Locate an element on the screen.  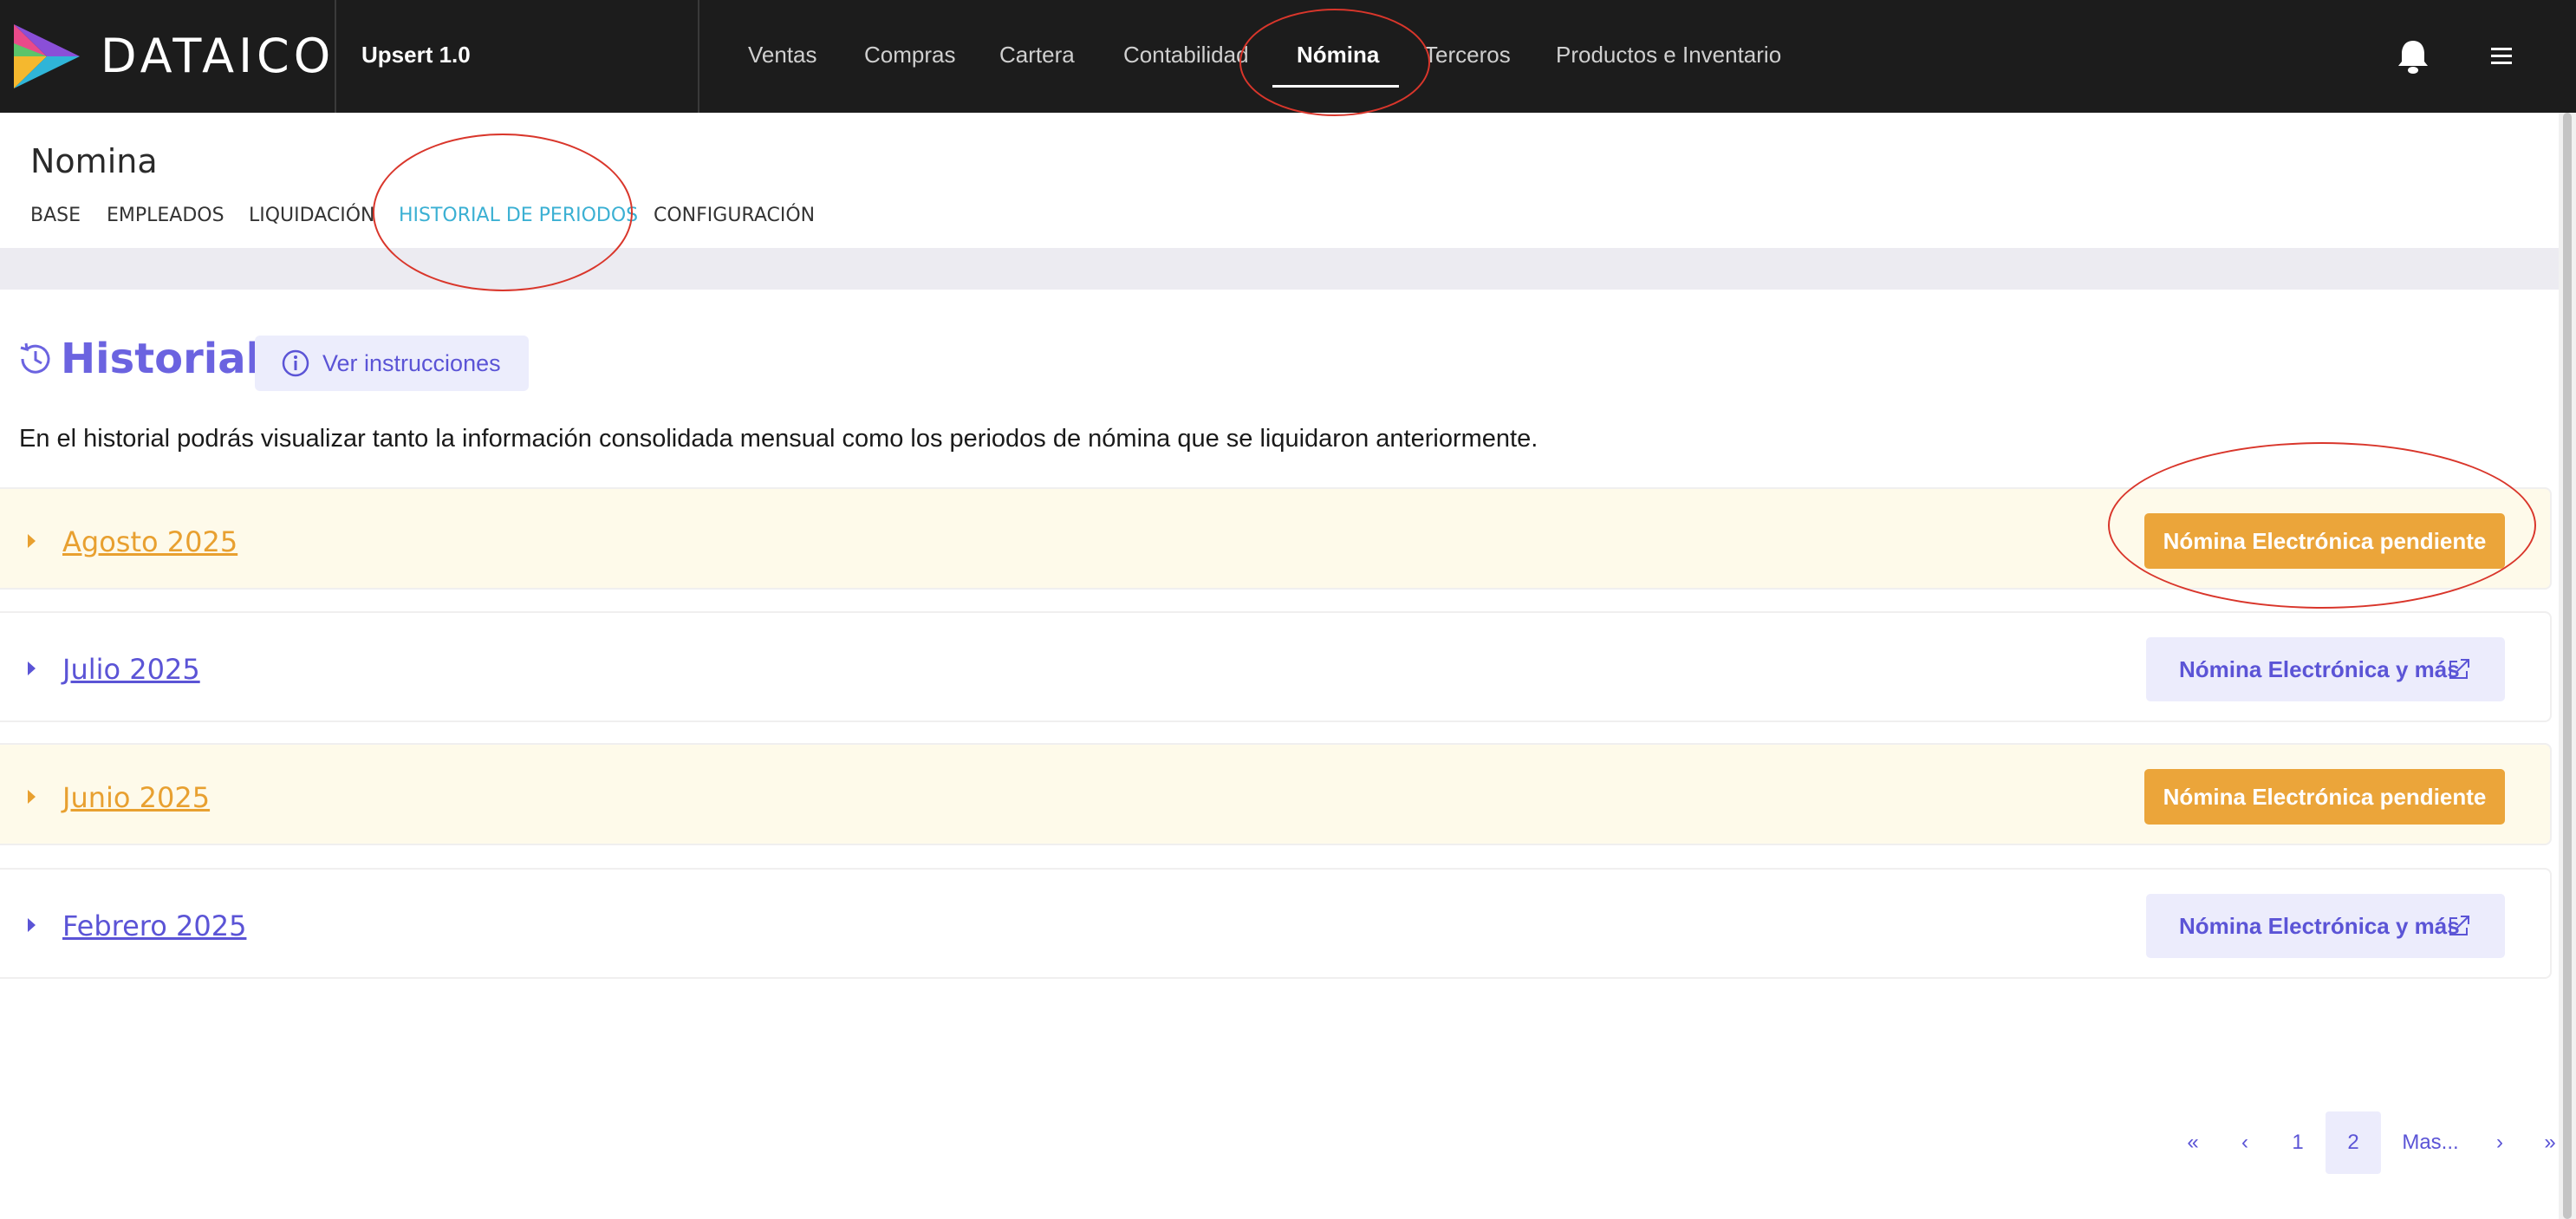
brand-name: DATAICO is located at coordinates (218, 57).